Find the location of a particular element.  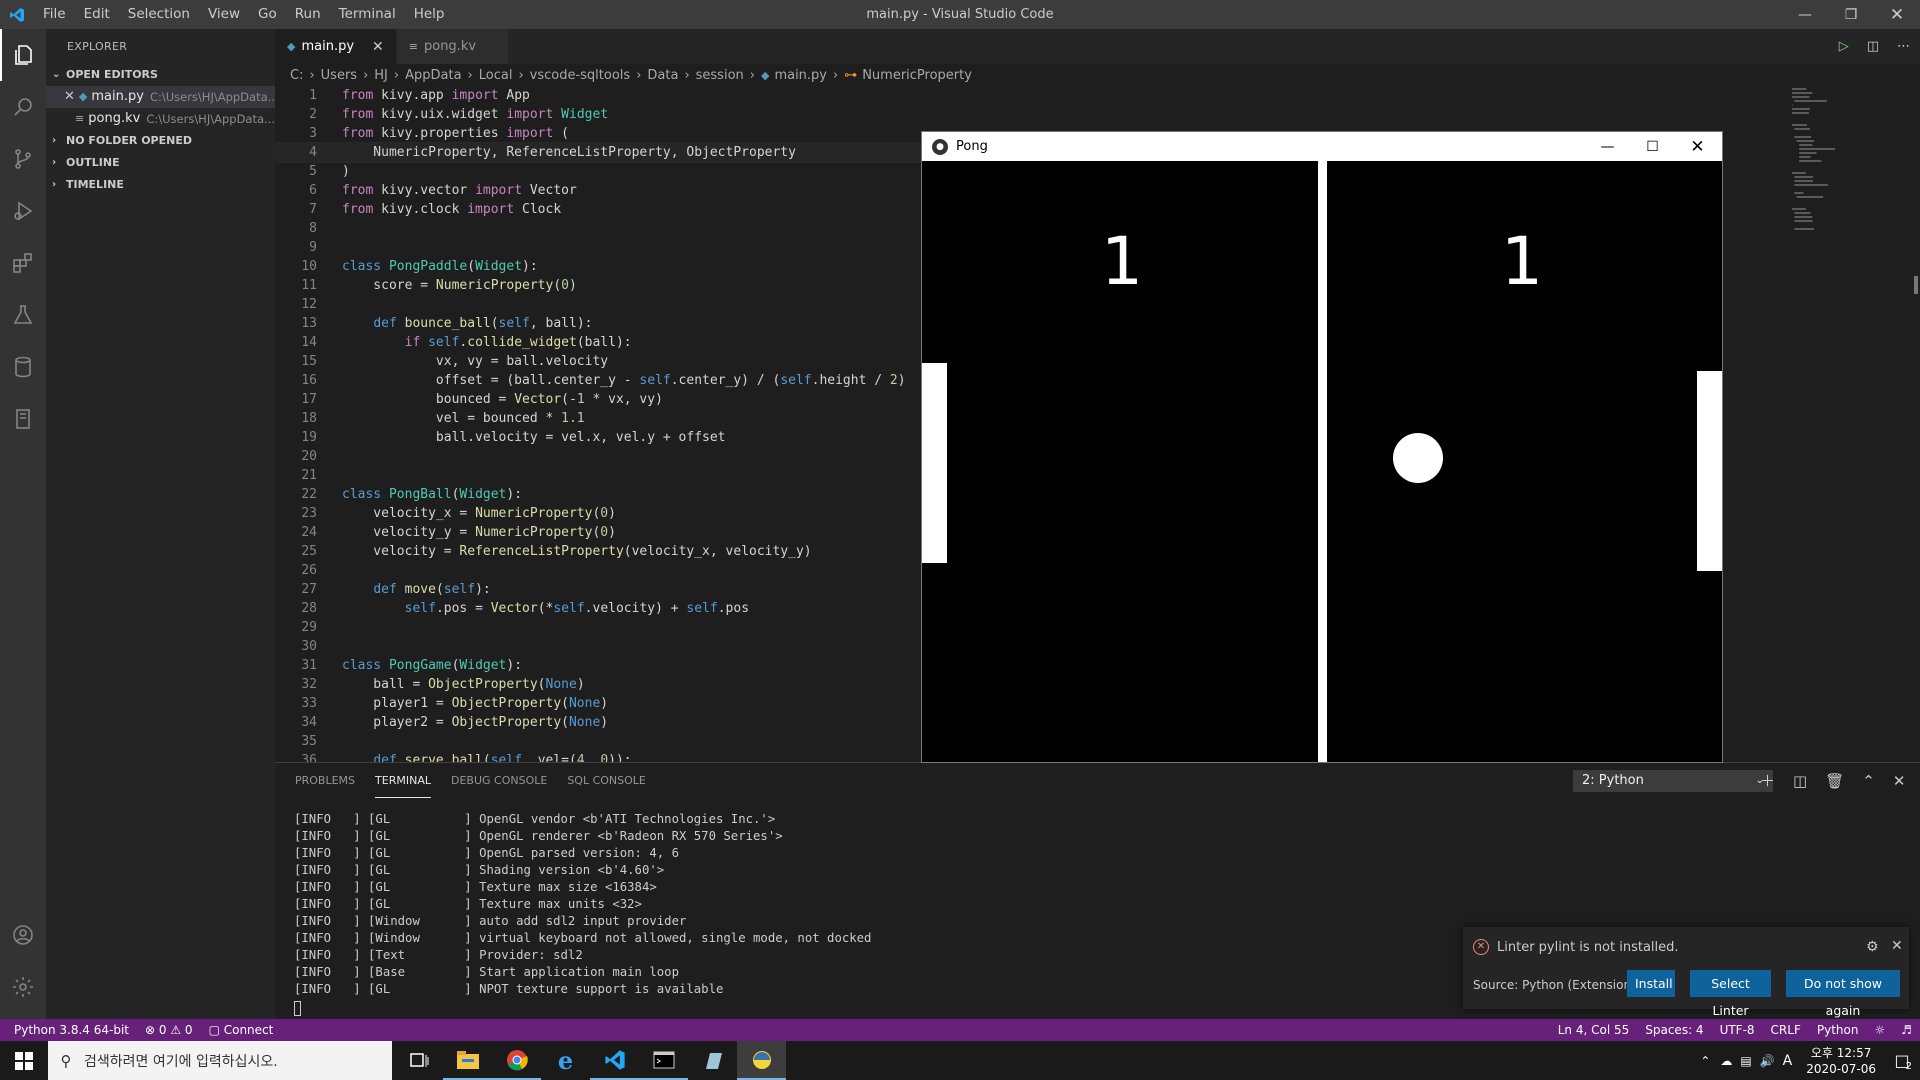

code-line: 15 vx, vy = ball.velocity is located at coordinates (600, 361).